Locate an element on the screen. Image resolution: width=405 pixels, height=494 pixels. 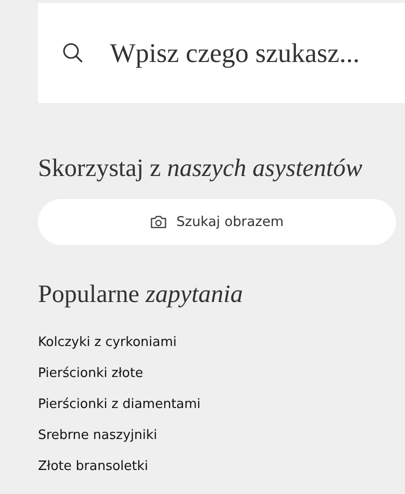
query-link: Pierścionki złote is located at coordinates (91, 373).